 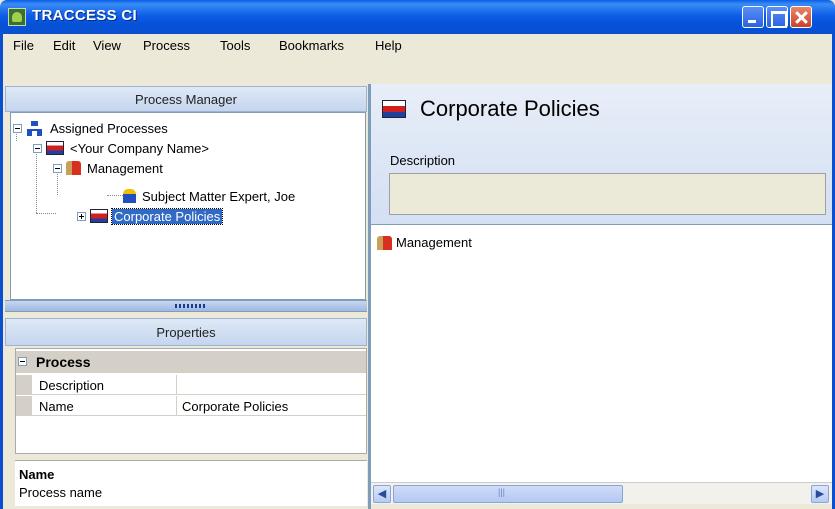 I want to click on horizontal-splitter, so click(x=186, y=306).